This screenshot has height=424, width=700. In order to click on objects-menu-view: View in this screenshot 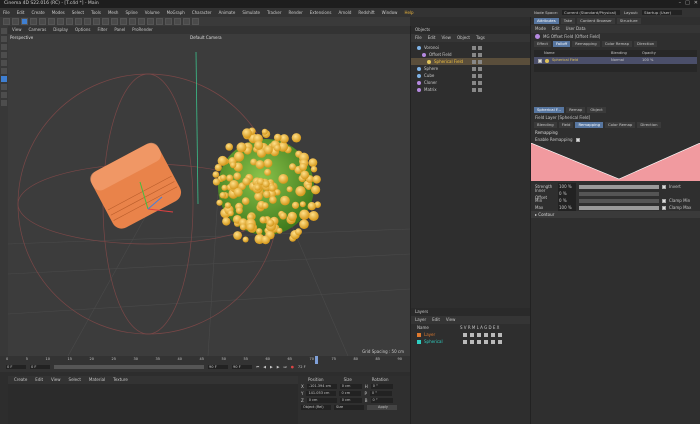, I will do `click(446, 38)`.